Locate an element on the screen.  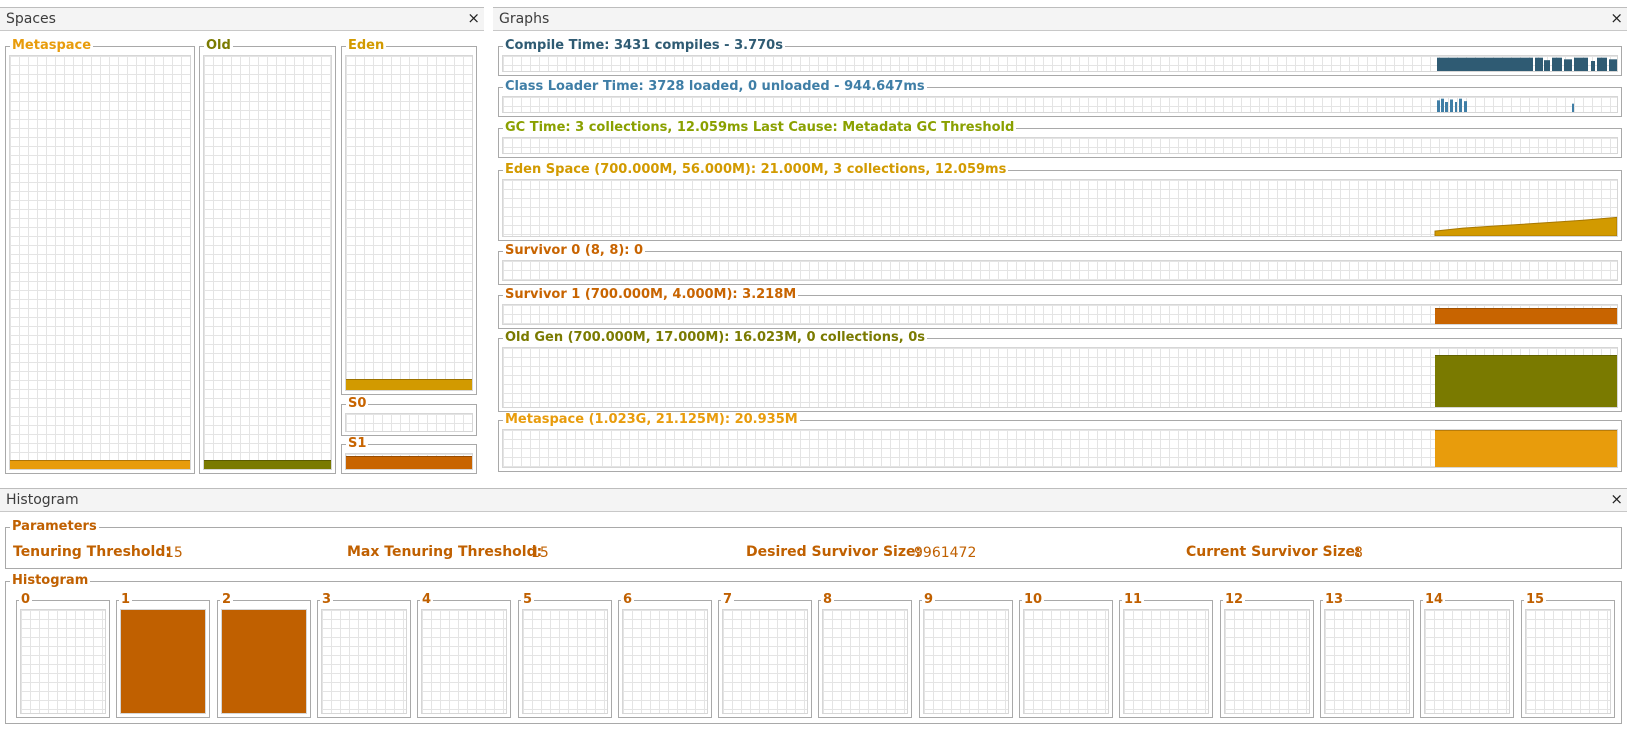
s0-space-grid is located at coordinates (409, 422).